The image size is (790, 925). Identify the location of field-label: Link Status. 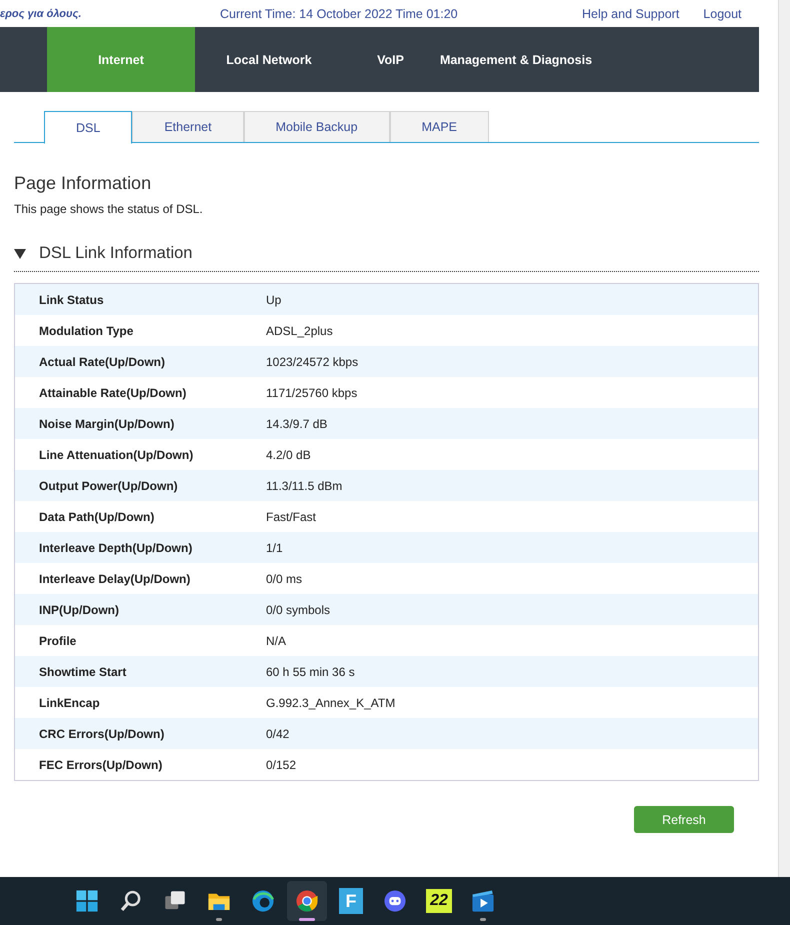
(71, 299).